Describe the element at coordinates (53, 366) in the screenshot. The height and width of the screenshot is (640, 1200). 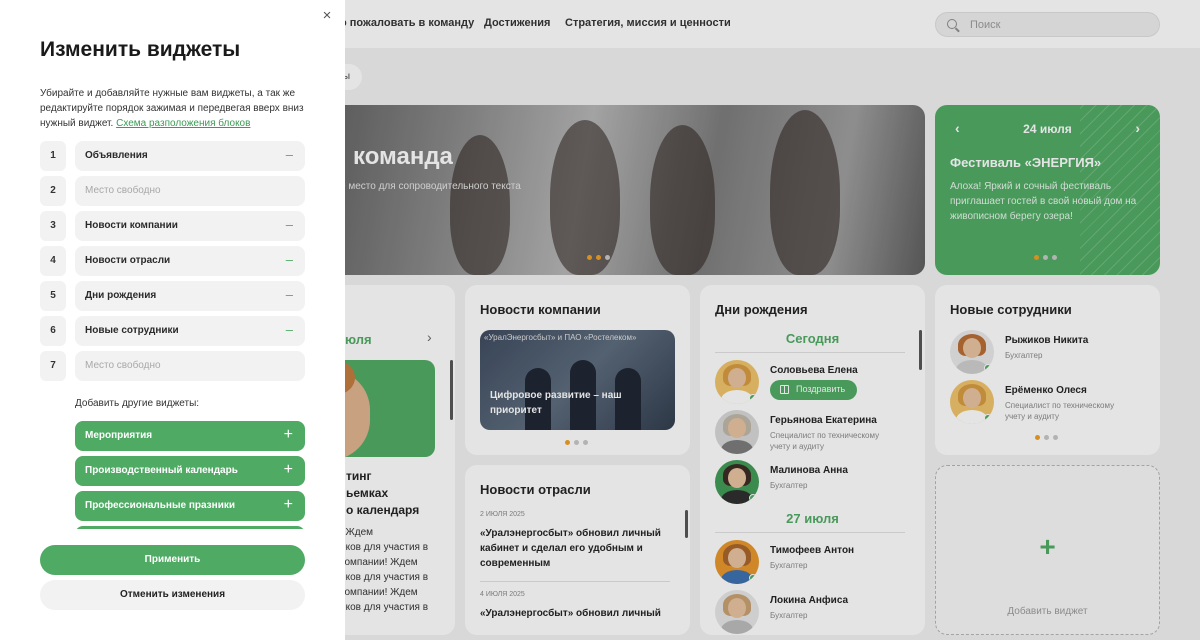
I see `slot-number: 7` at that location.